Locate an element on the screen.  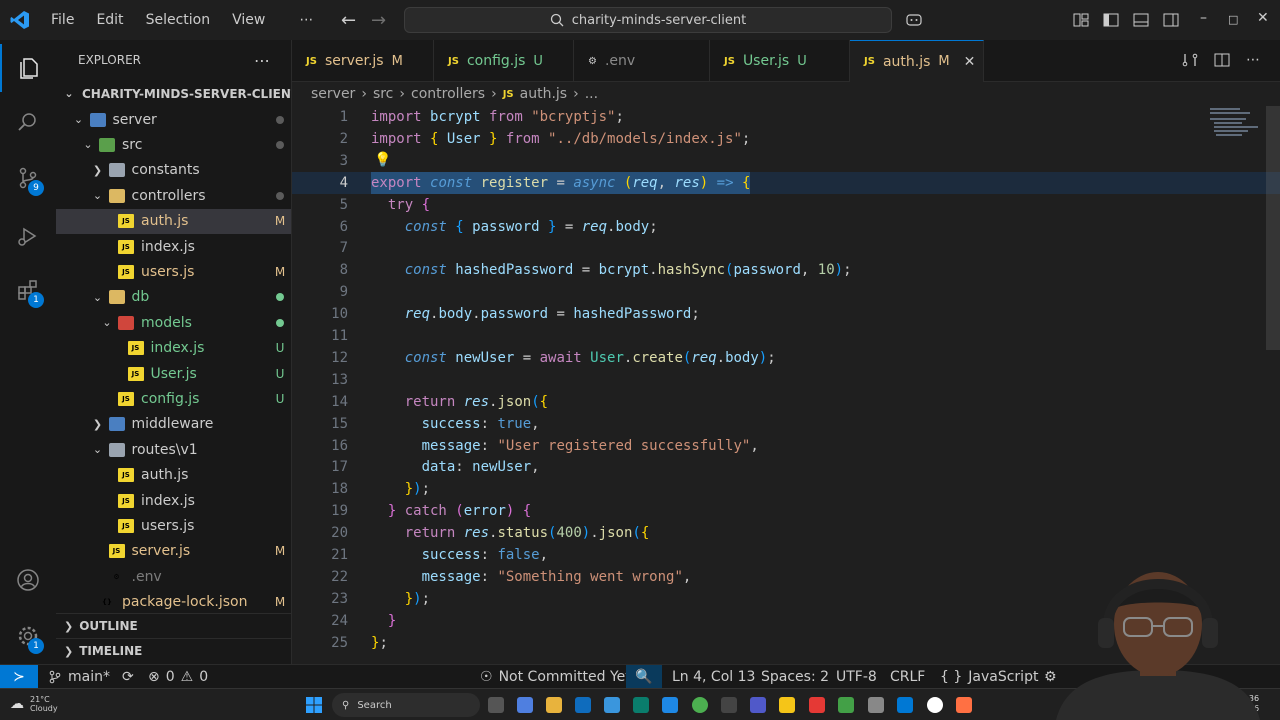
breadcrumb-item: auth.js is located at coordinates (543, 94).